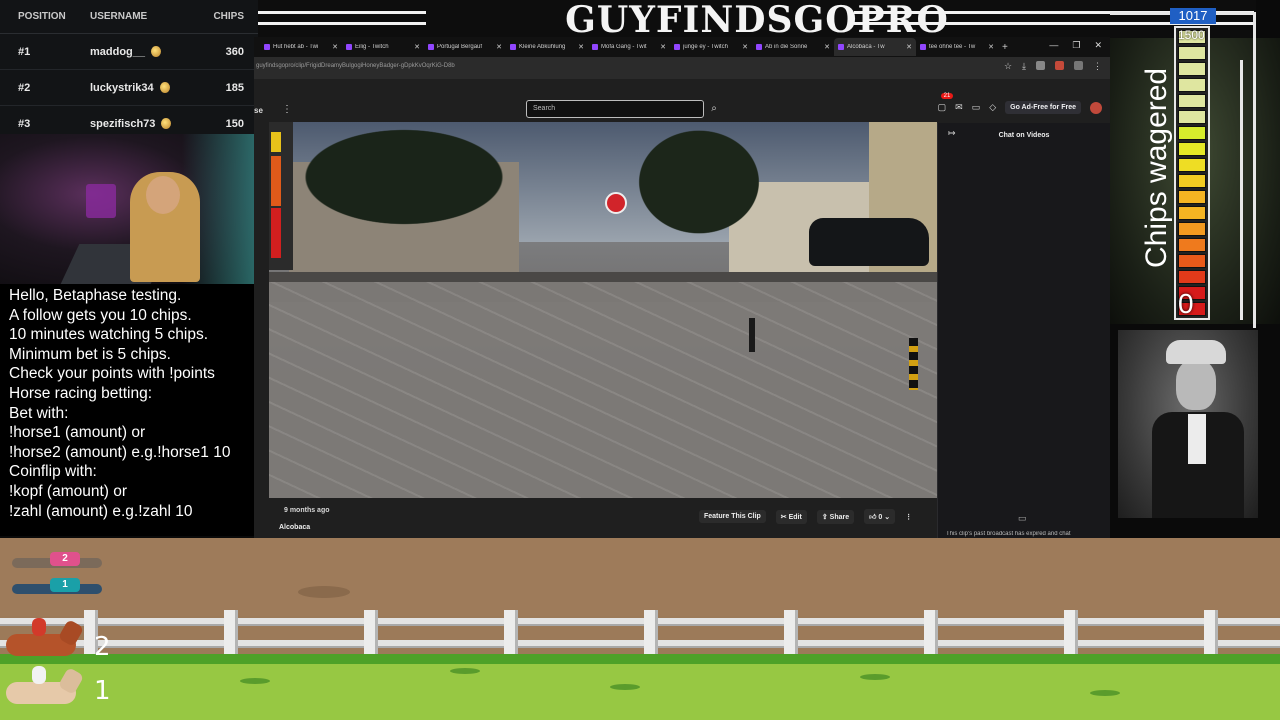 This screenshot has height=720, width=1280. Describe the element at coordinates (640, 622) in the screenshot. I see `fence-rail` at that location.